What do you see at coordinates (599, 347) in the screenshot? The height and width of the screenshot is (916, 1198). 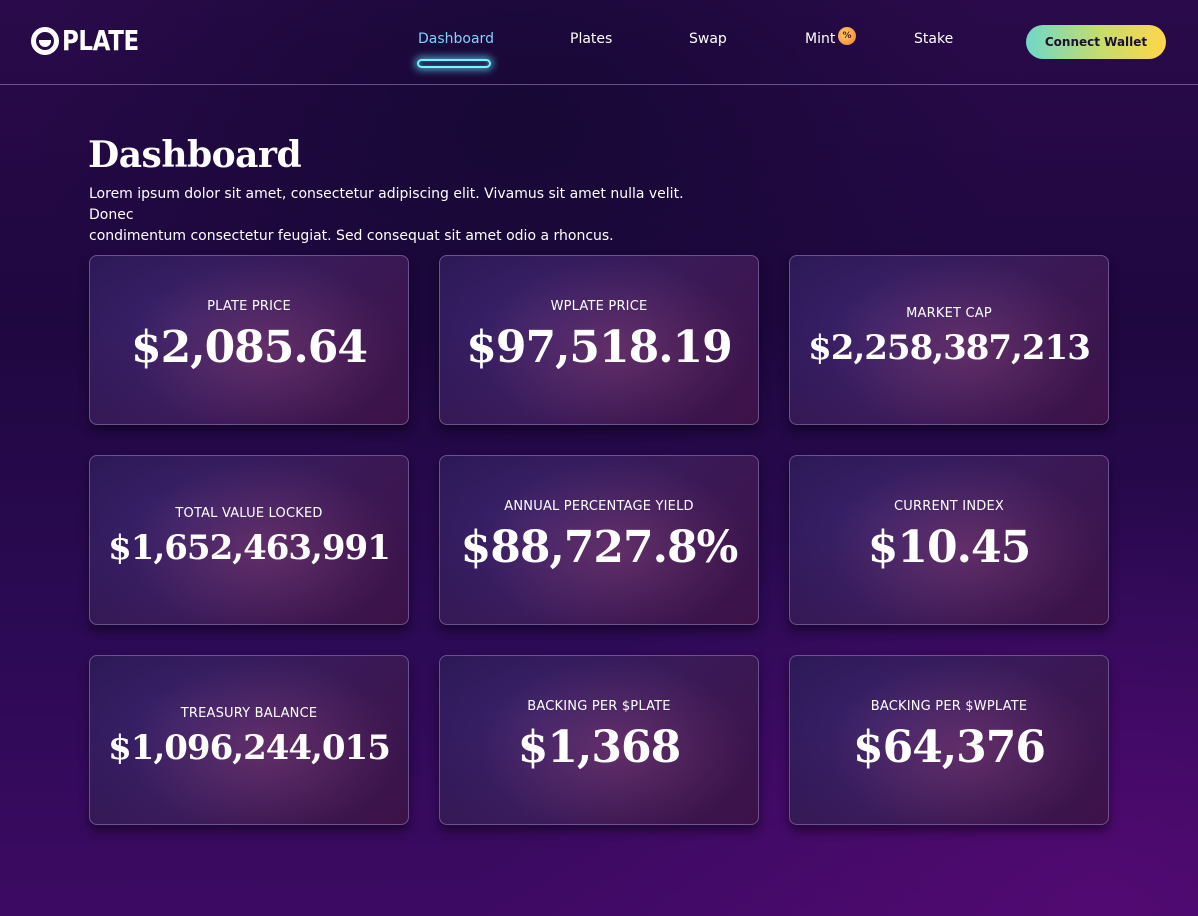 I see `stat-value: $97,518.19` at bounding box center [599, 347].